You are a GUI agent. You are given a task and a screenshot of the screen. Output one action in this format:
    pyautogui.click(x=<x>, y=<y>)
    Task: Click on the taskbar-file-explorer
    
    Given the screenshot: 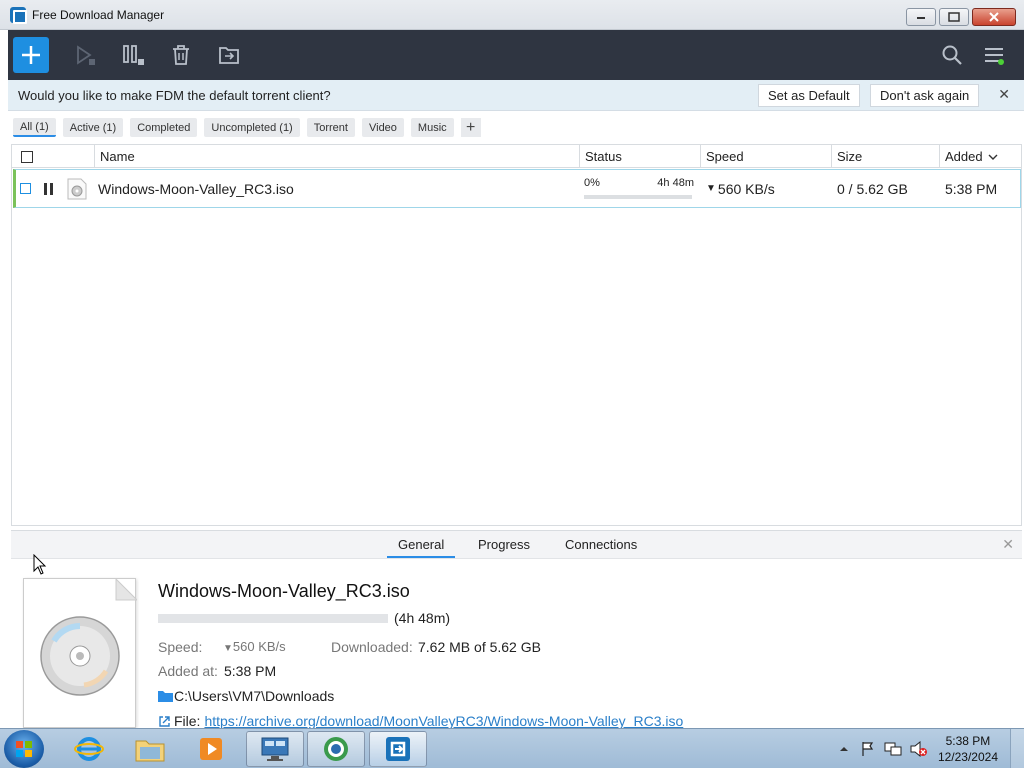 What is the action you would take?
    pyautogui.click(x=150, y=749)
    